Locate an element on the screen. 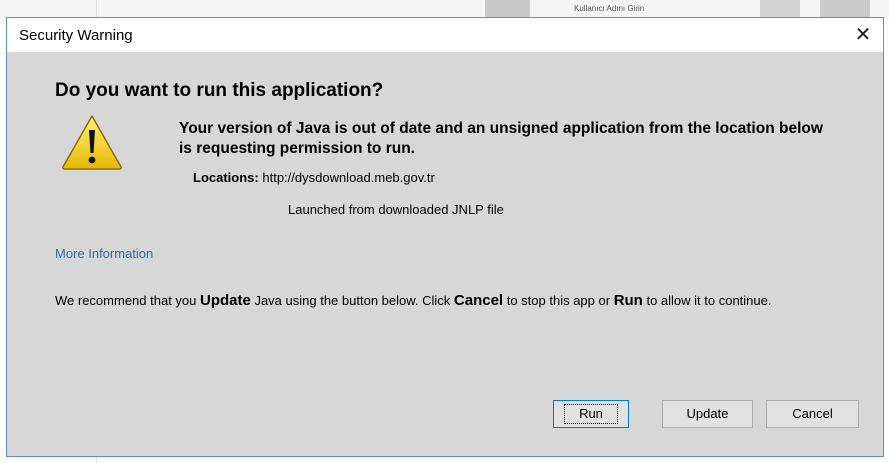 This screenshot has width=889, height=463. locations-value: http://dysdownload.meb.gov.tr is located at coordinates (348, 177).